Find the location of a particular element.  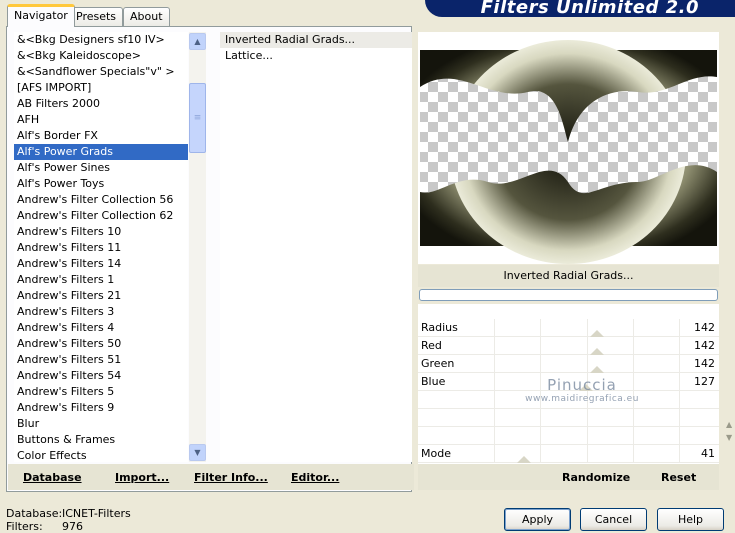

tab-navigator: Navigator is located at coordinates (41, 15).